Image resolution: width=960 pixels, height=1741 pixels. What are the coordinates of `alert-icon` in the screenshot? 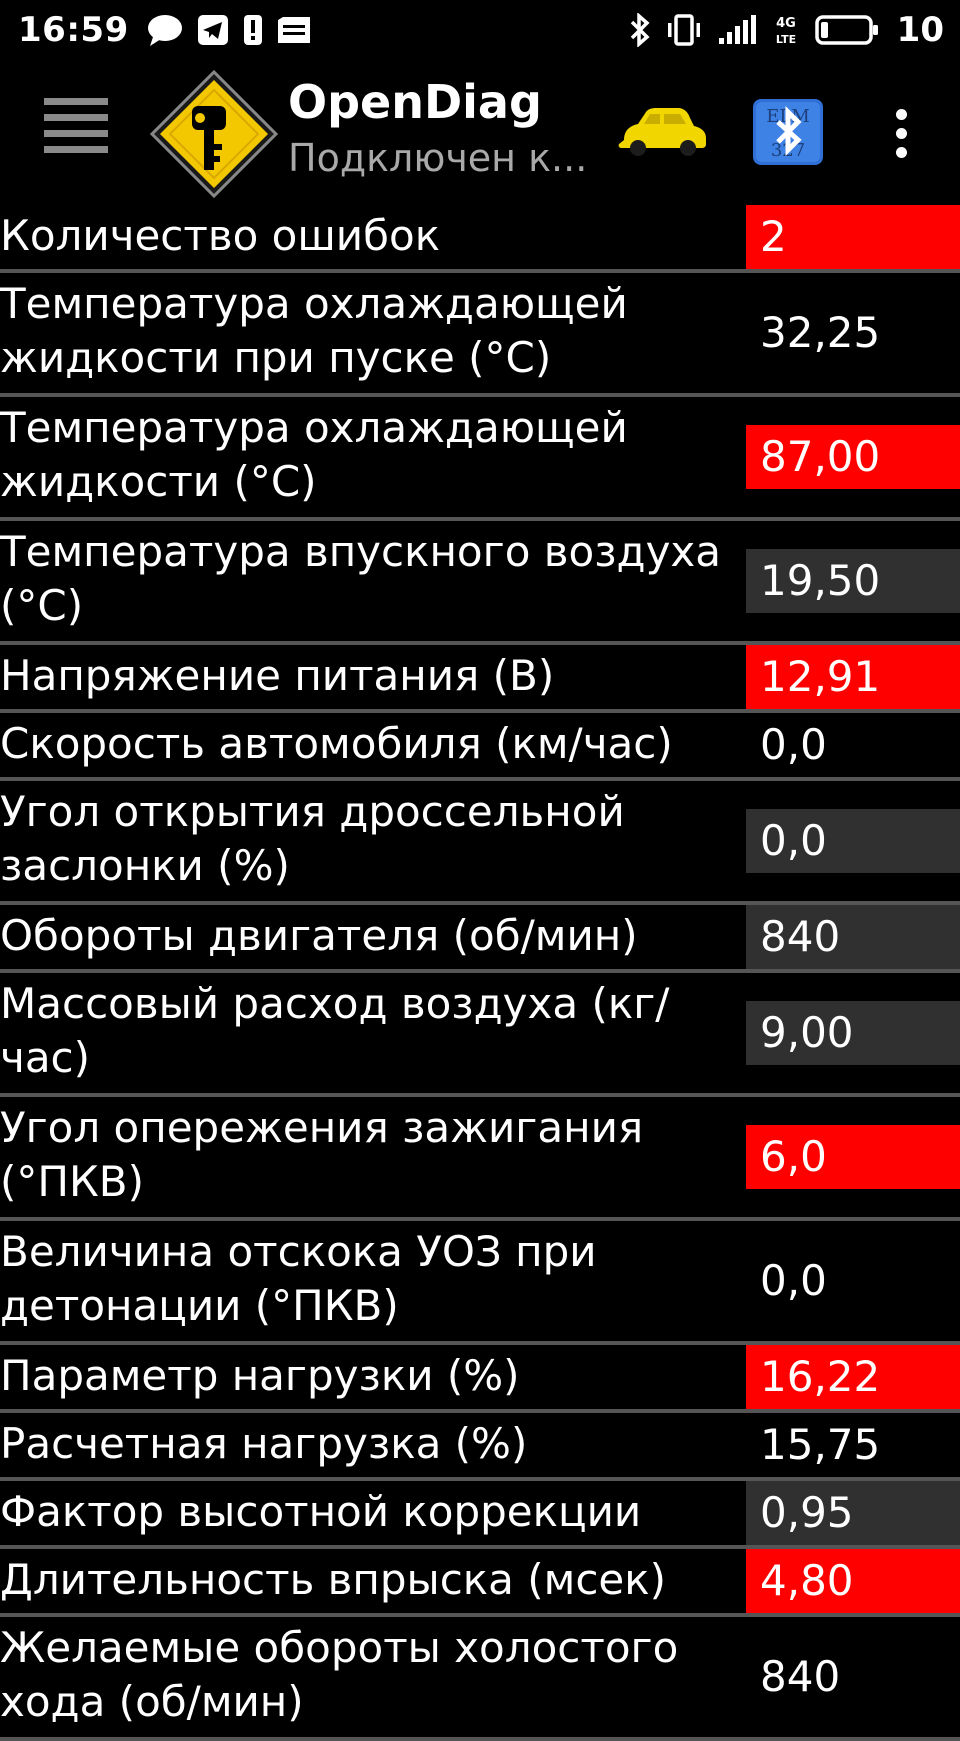 It's located at (253, 30).